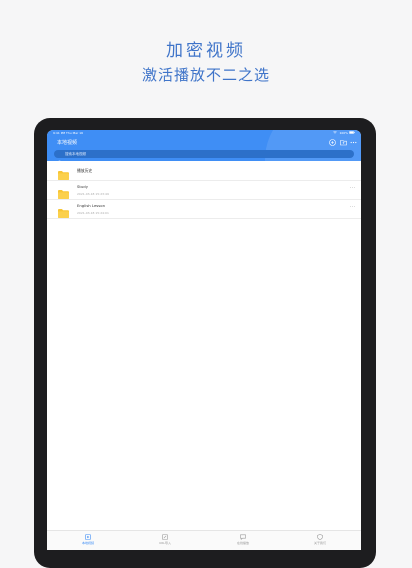 The height and width of the screenshot is (568, 412). Describe the element at coordinates (243, 543) in the screenshot. I see `tab-label: 在线播放` at that location.